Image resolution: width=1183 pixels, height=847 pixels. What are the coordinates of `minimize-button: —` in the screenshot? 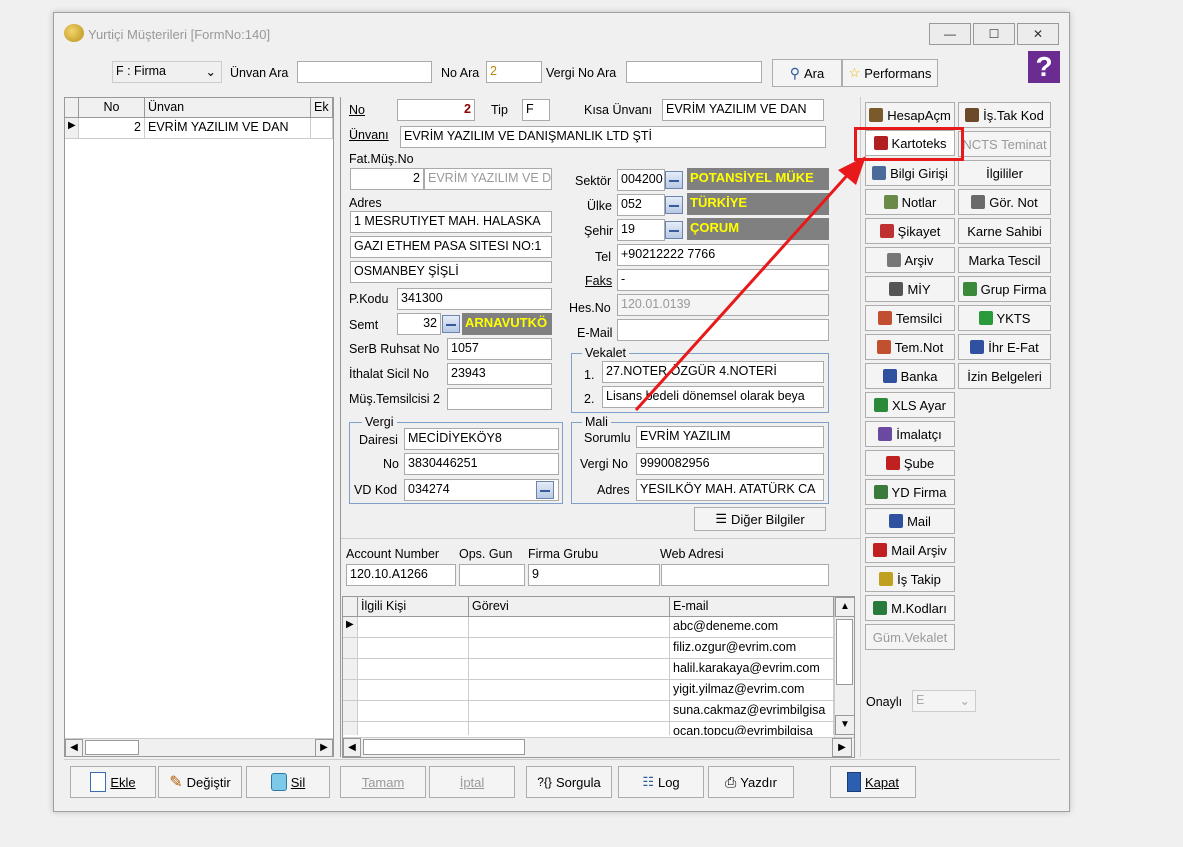 It's located at (950, 34).